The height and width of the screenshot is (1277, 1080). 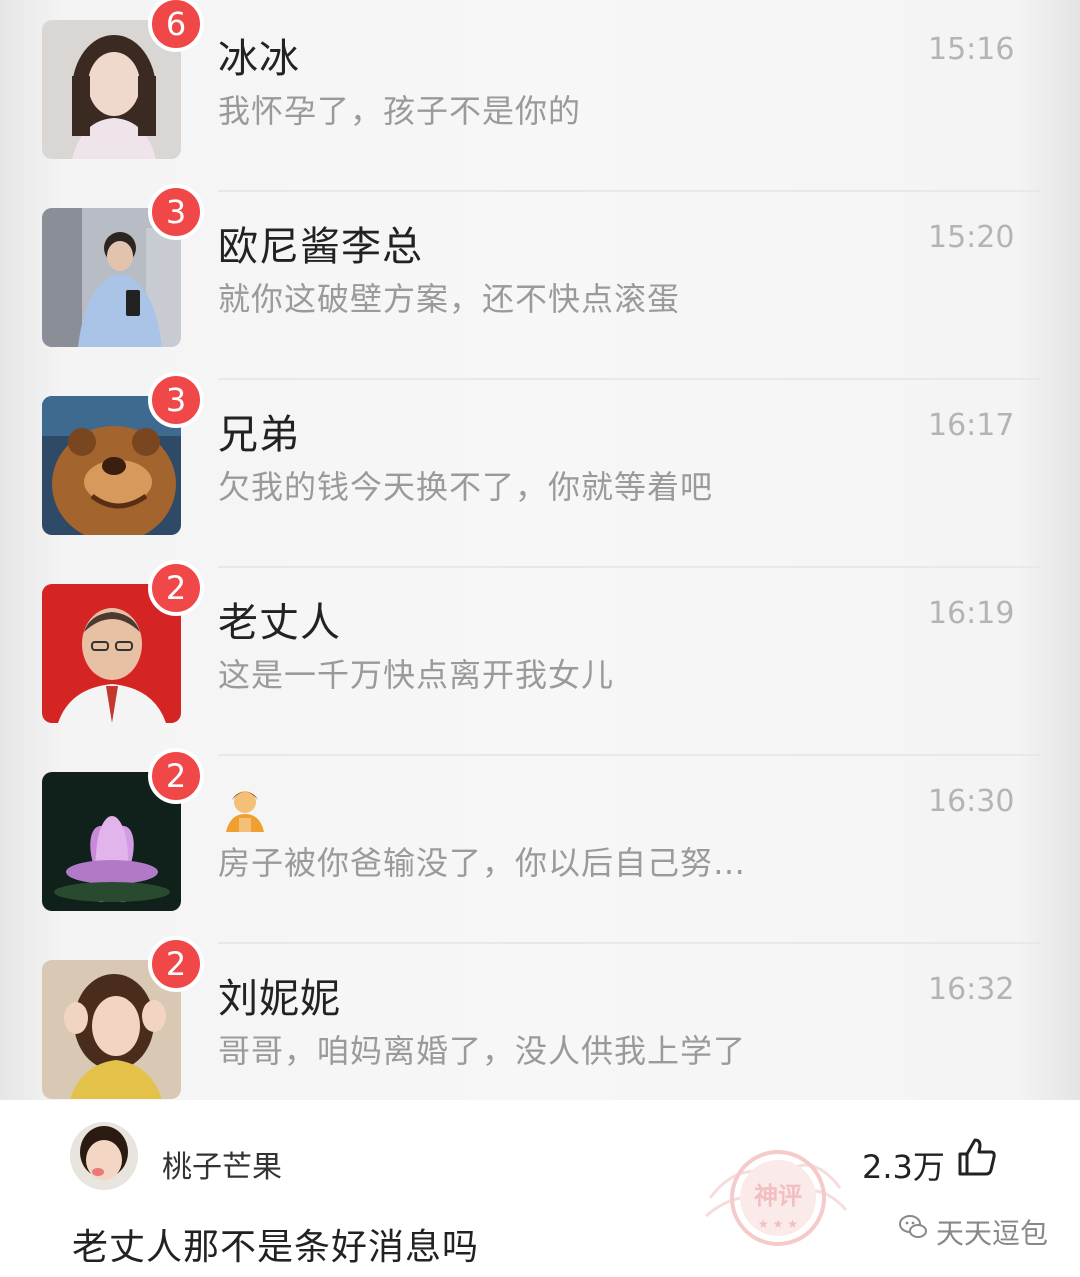 I want to click on chat-name: 欧尼酱李总, so click(x=320, y=247).